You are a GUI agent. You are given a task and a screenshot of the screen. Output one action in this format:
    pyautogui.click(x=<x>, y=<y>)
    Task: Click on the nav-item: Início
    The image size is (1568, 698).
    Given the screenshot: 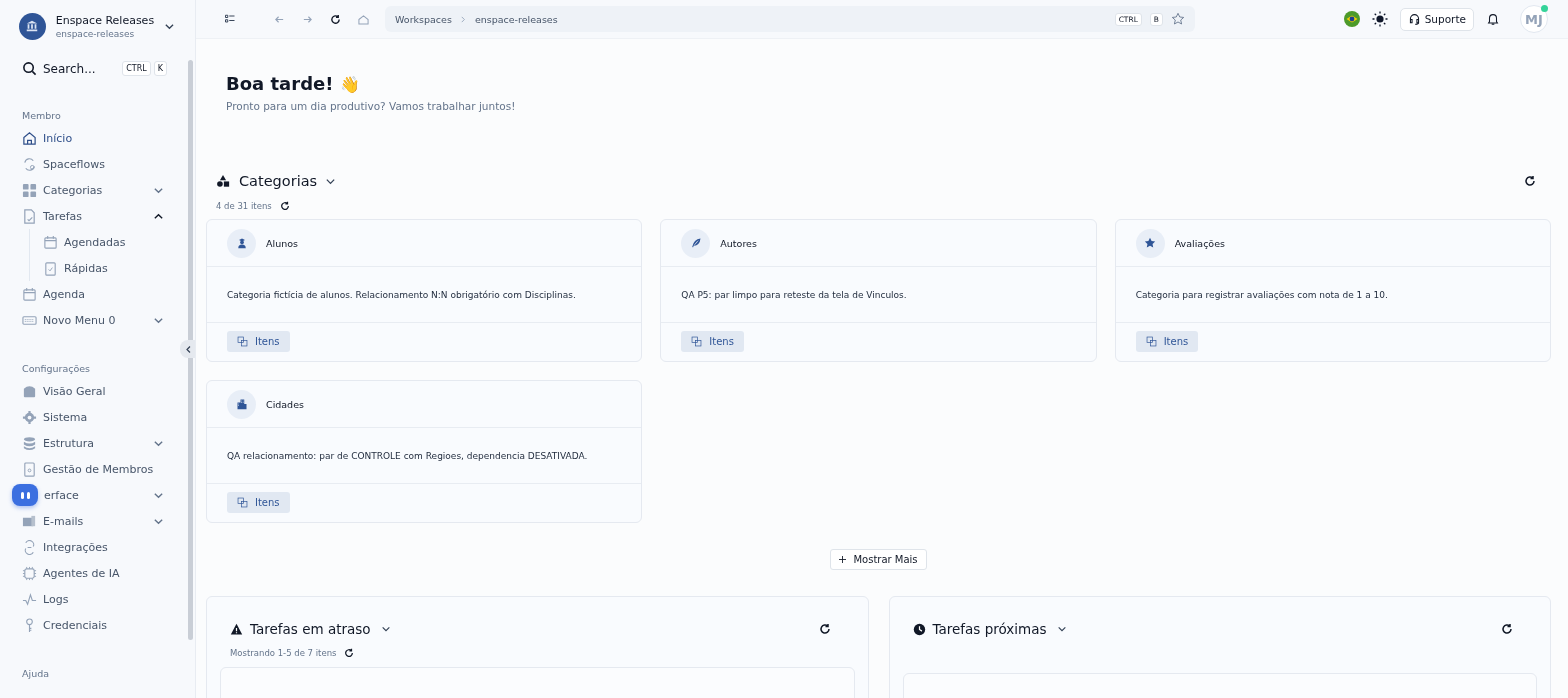 What is the action you would take?
    pyautogui.click(x=93, y=138)
    